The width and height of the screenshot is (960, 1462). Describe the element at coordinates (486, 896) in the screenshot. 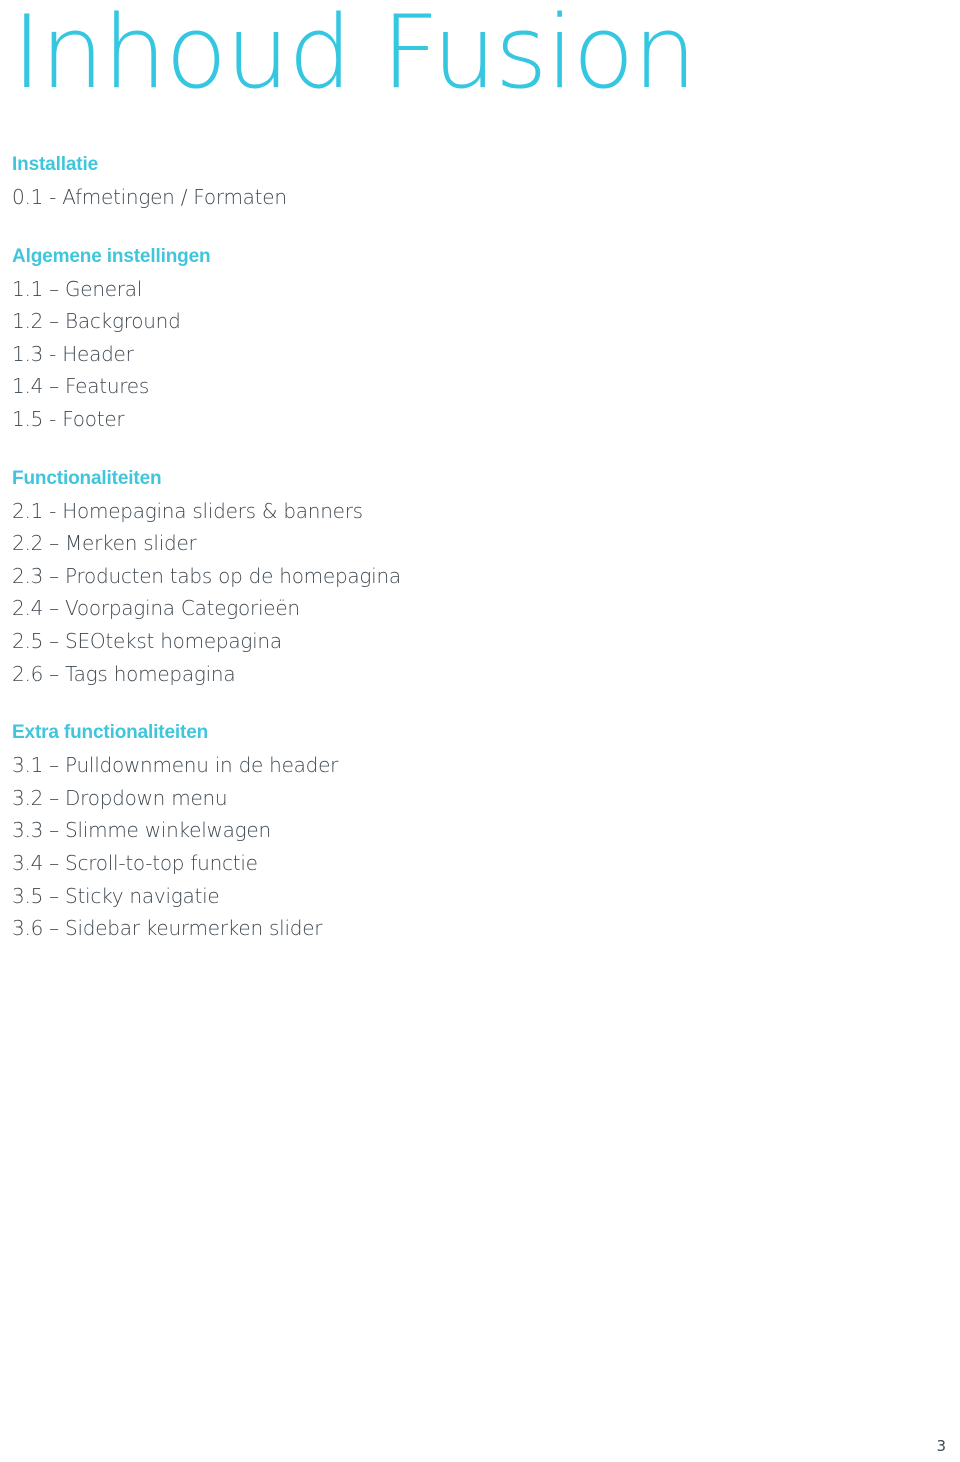

I see `toc-entry: 3.5 – Sticky navigatie` at that location.